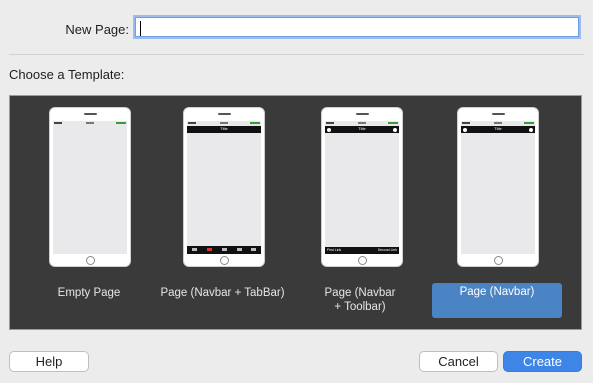 The width and height of the screenshot is (593, 383). I want to click on page-name-label: New Page:, so click(97, 29).